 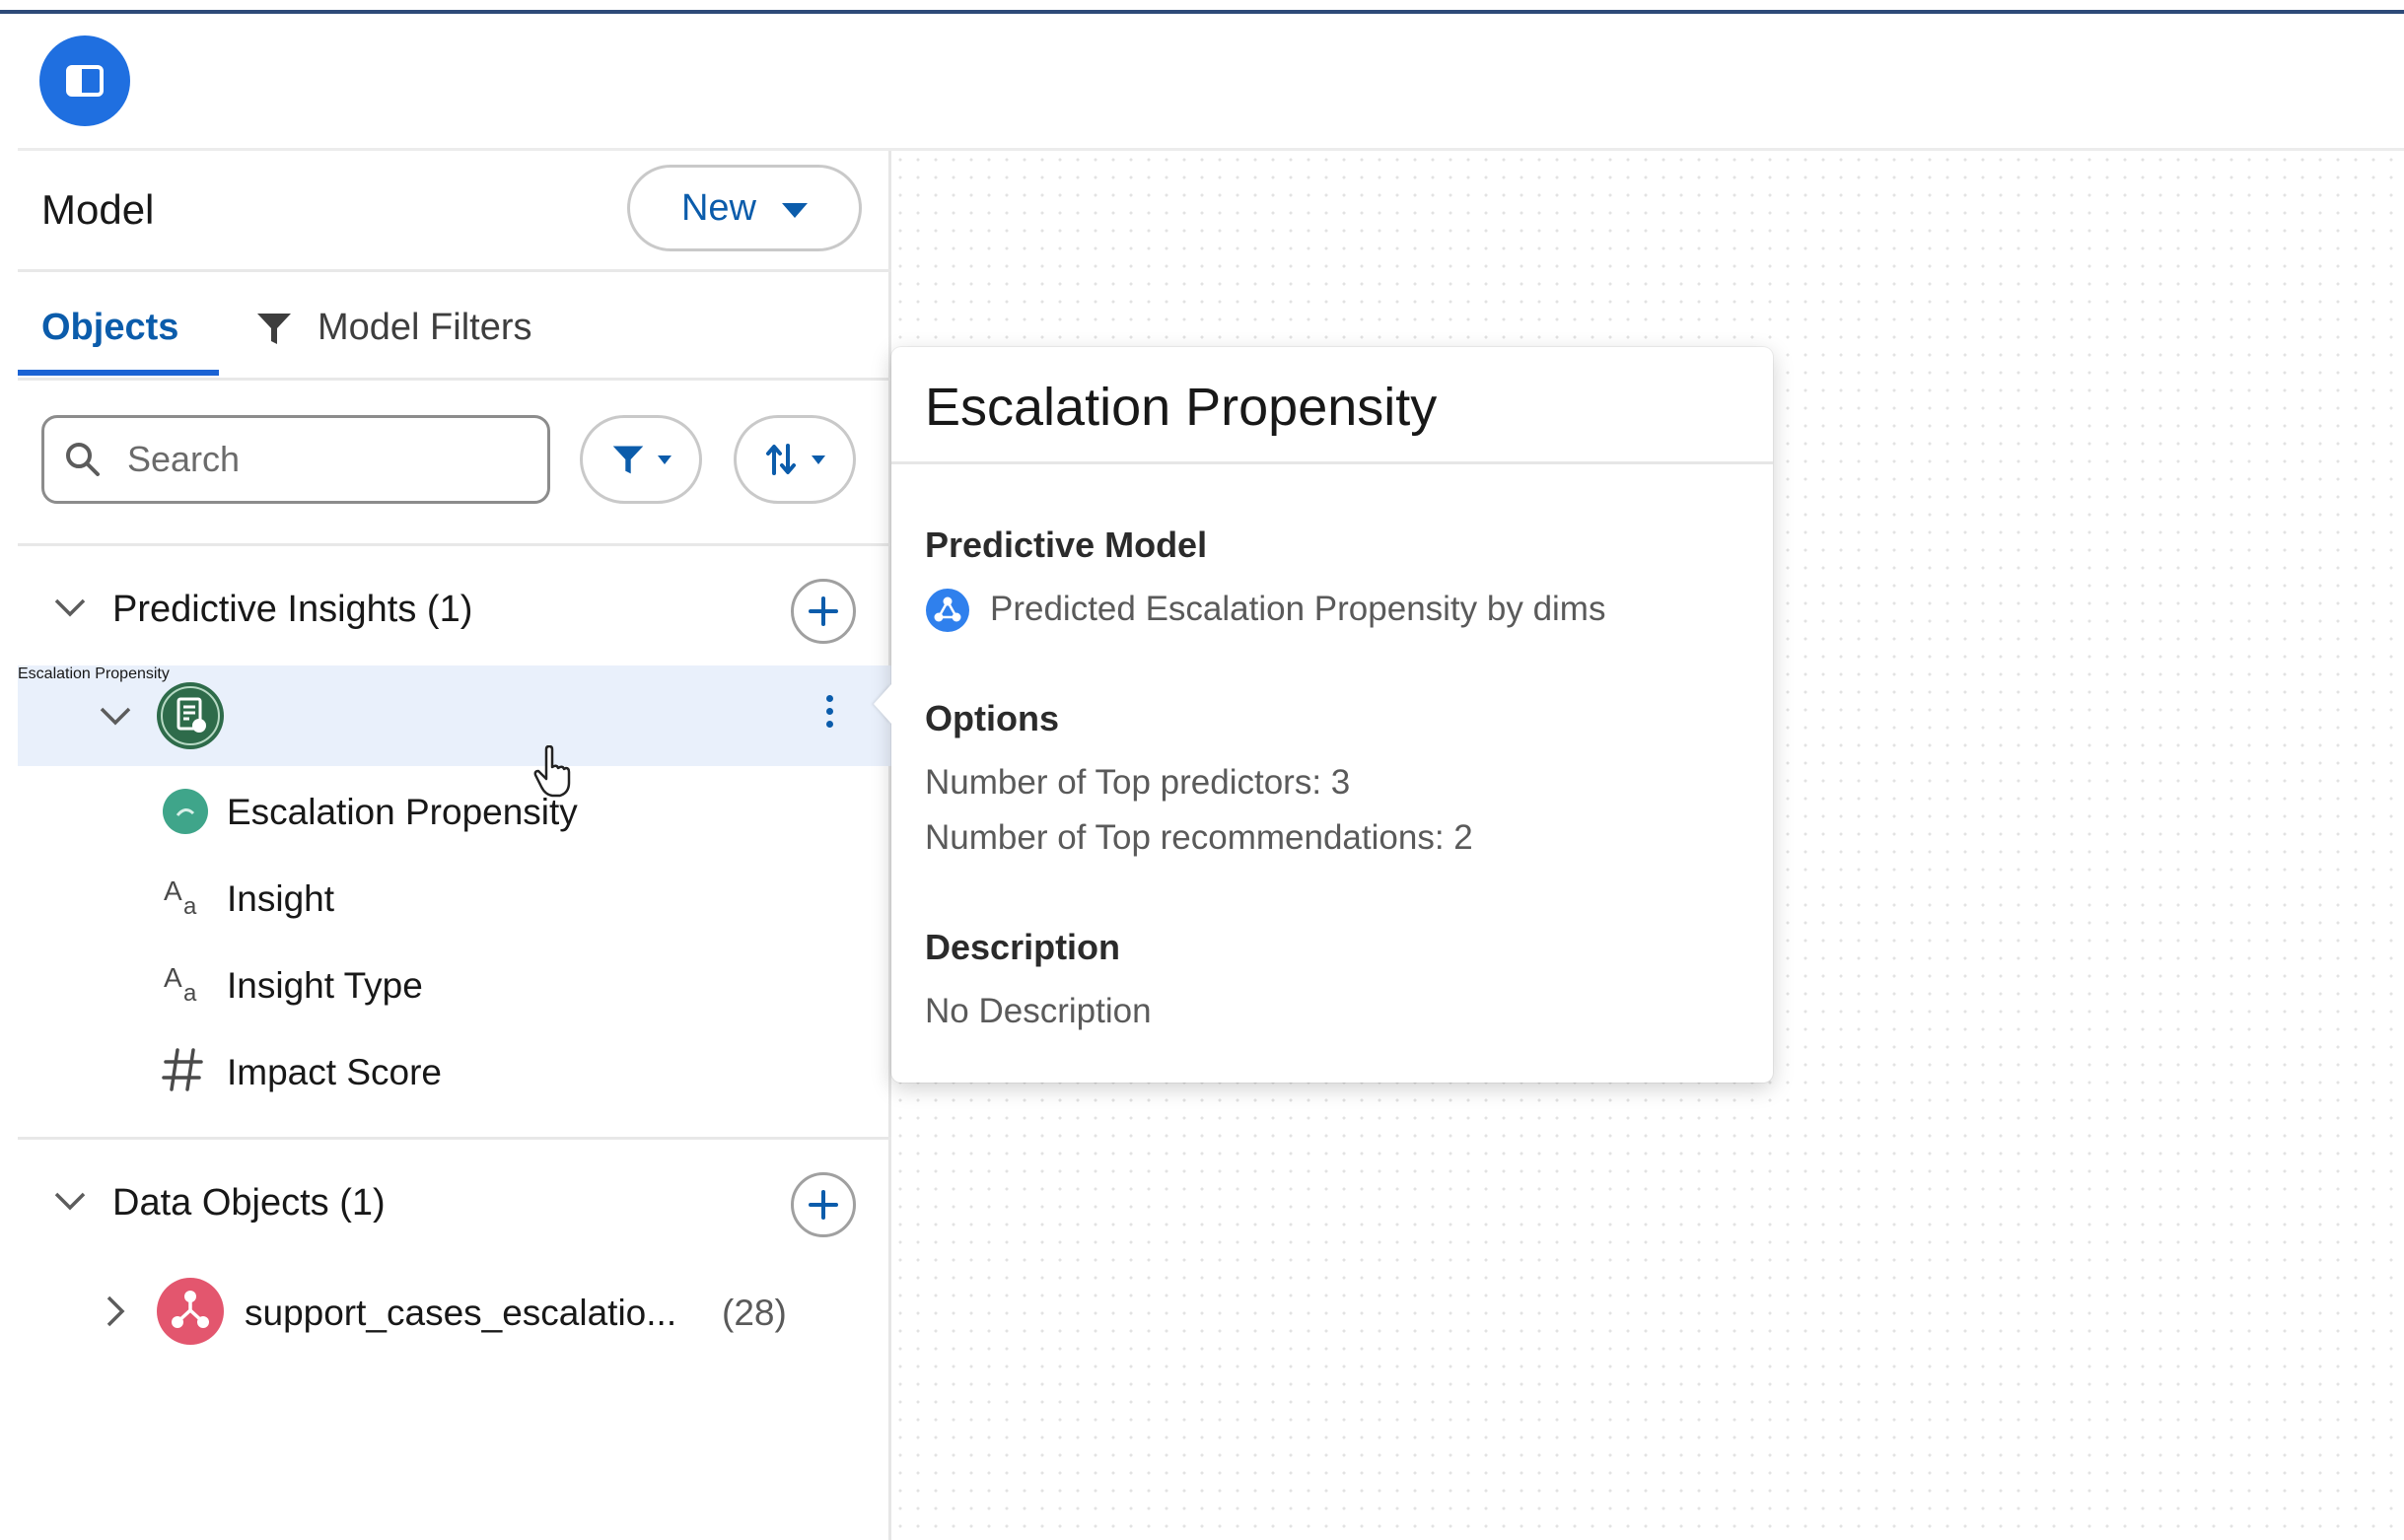 I want to click on search-input, so click(x=314, y=459).